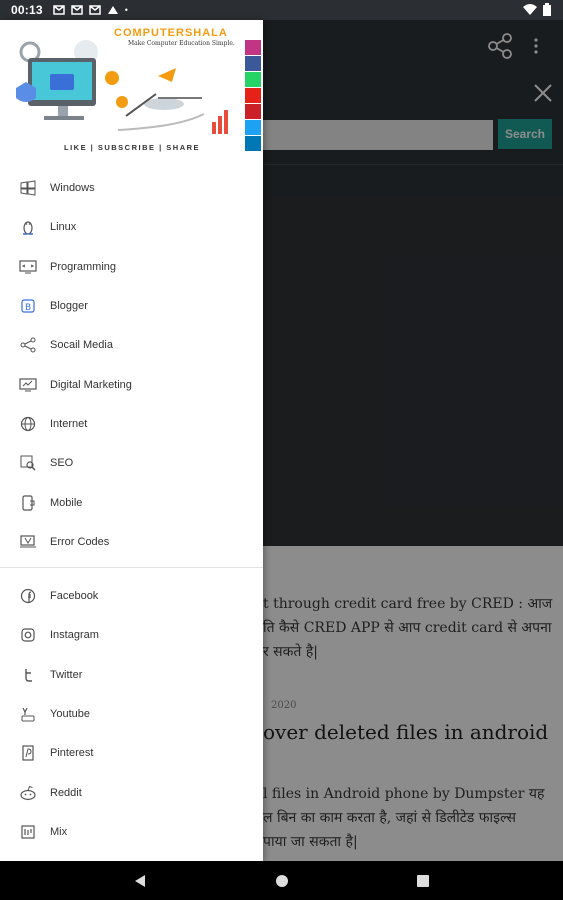 The height and width of the screenshot is (900, 563). What do you see at coordinates (171, 33) in the screenshot?
I see `brand-name: COMPUTERSHALA` at bounding box center [171, 33].